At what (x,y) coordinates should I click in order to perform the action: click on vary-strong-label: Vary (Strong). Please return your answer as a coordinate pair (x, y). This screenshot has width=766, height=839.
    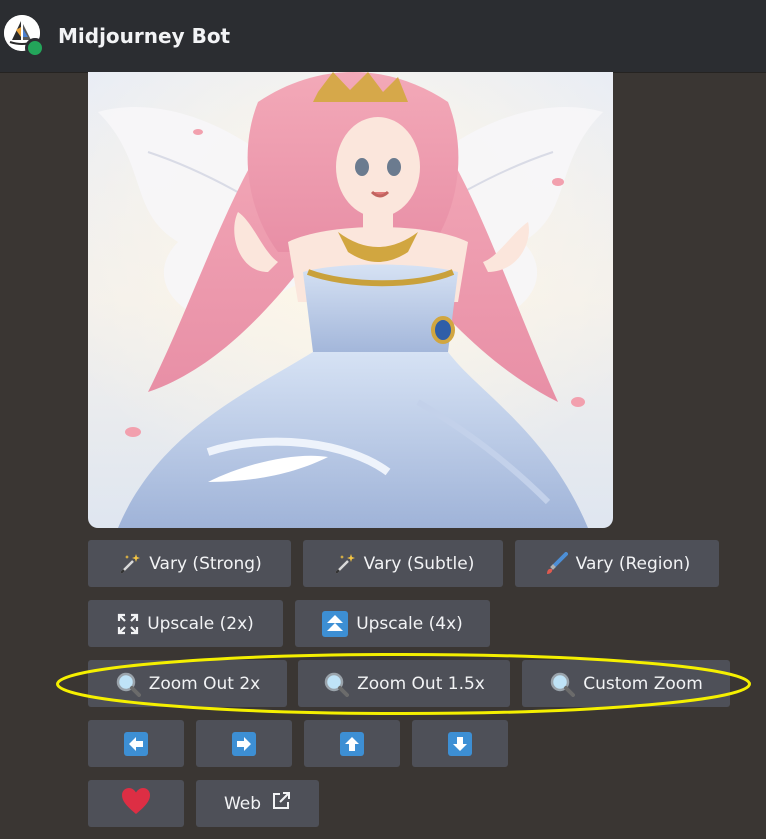
    Looking at the image, I should click on (205, 563).